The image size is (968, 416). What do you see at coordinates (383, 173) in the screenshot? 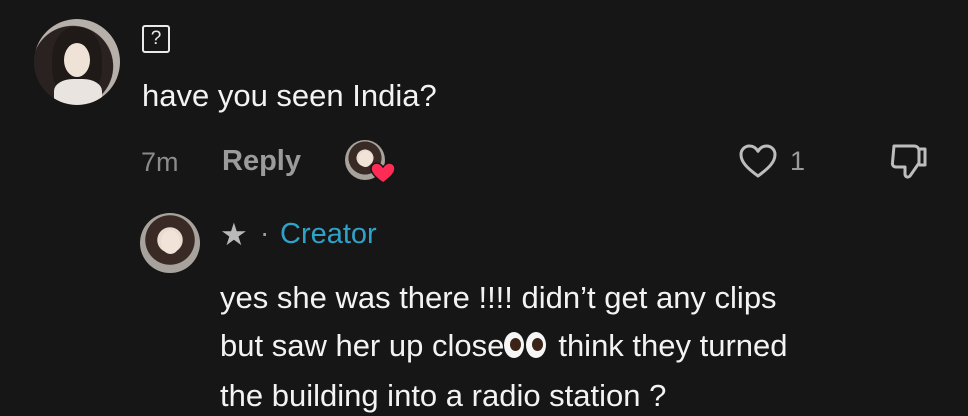
I see `heart-badge-icon` at bounding box center [383, 173].